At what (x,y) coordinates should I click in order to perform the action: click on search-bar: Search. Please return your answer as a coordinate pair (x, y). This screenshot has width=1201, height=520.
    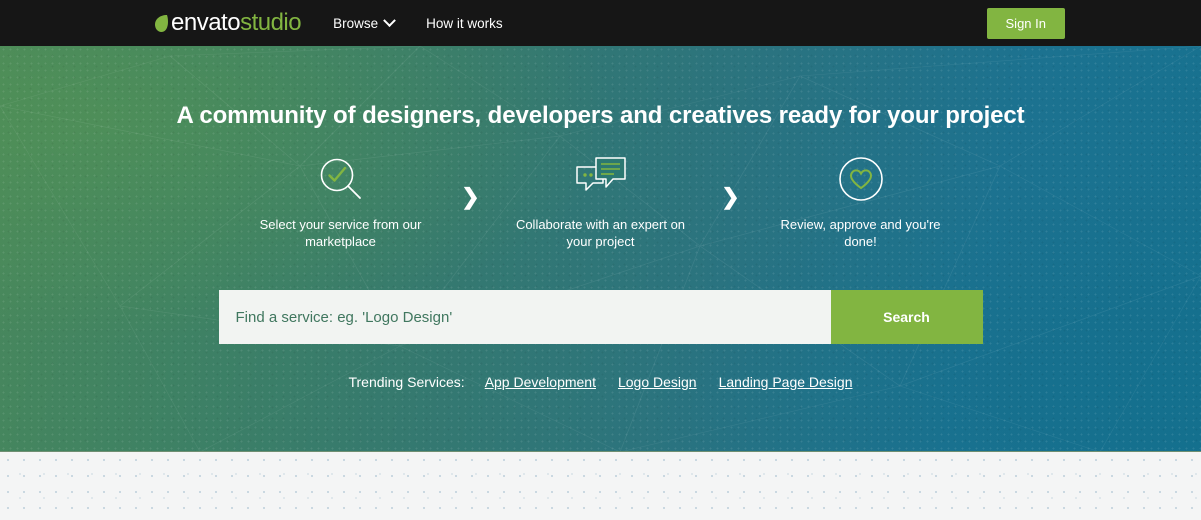
    Looking at the image, I should click on (600, 317).